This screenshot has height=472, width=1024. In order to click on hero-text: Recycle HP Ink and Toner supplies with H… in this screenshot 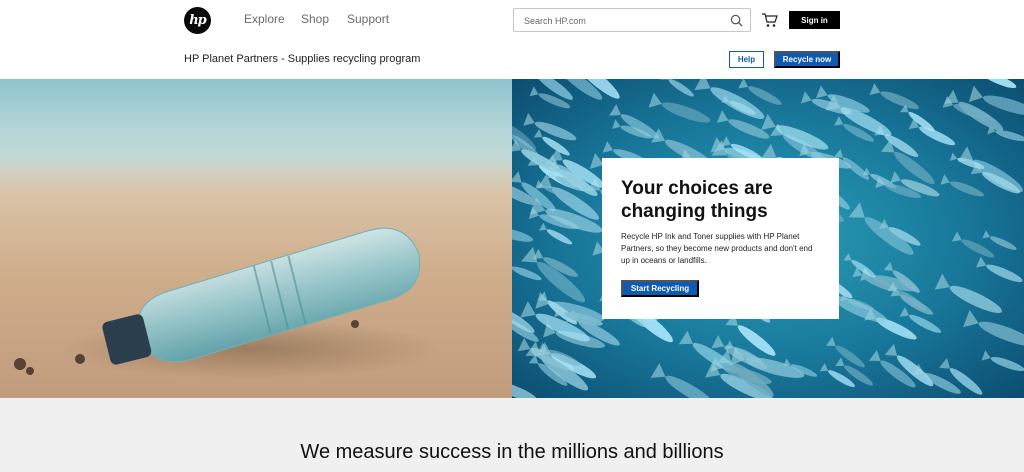, I will do `click(717, 248)`.